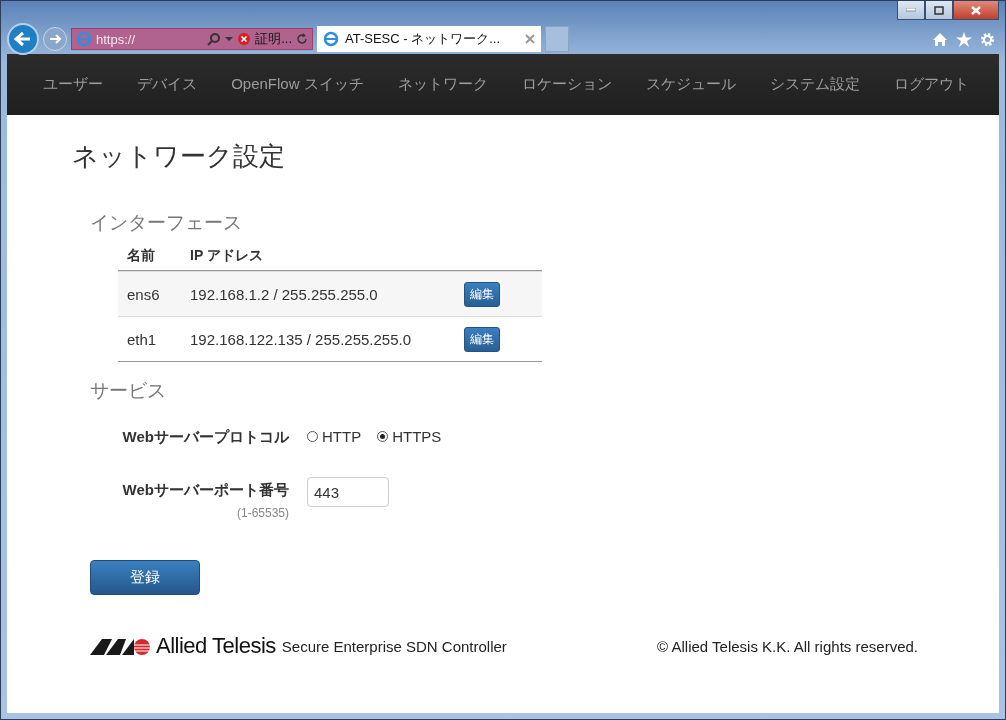 This screenshot has height=720, width=1006. I want to click on nav-link: OpenFlow スイッチ, so click(297, 84).